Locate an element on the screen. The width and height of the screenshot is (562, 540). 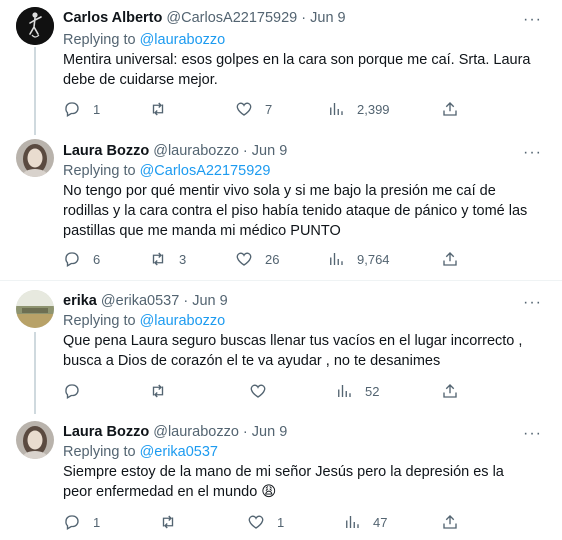
like-count: 7 is located at coordinates (269, 109).